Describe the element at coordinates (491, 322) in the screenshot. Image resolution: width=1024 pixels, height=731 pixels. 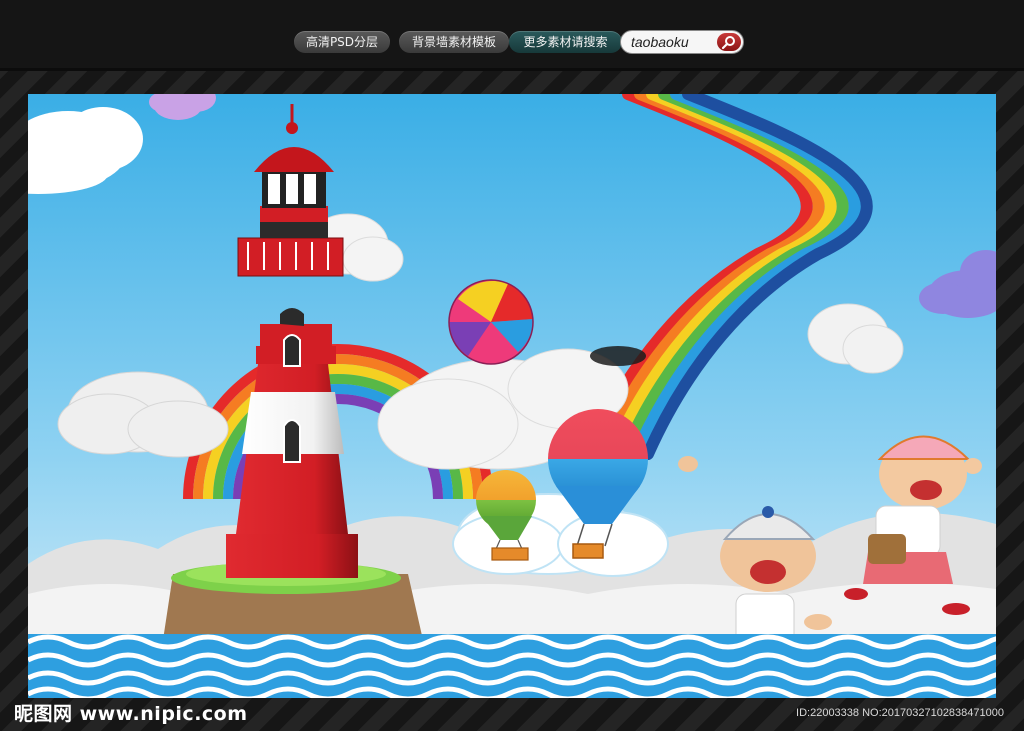
I see `beach-ball` at that location.